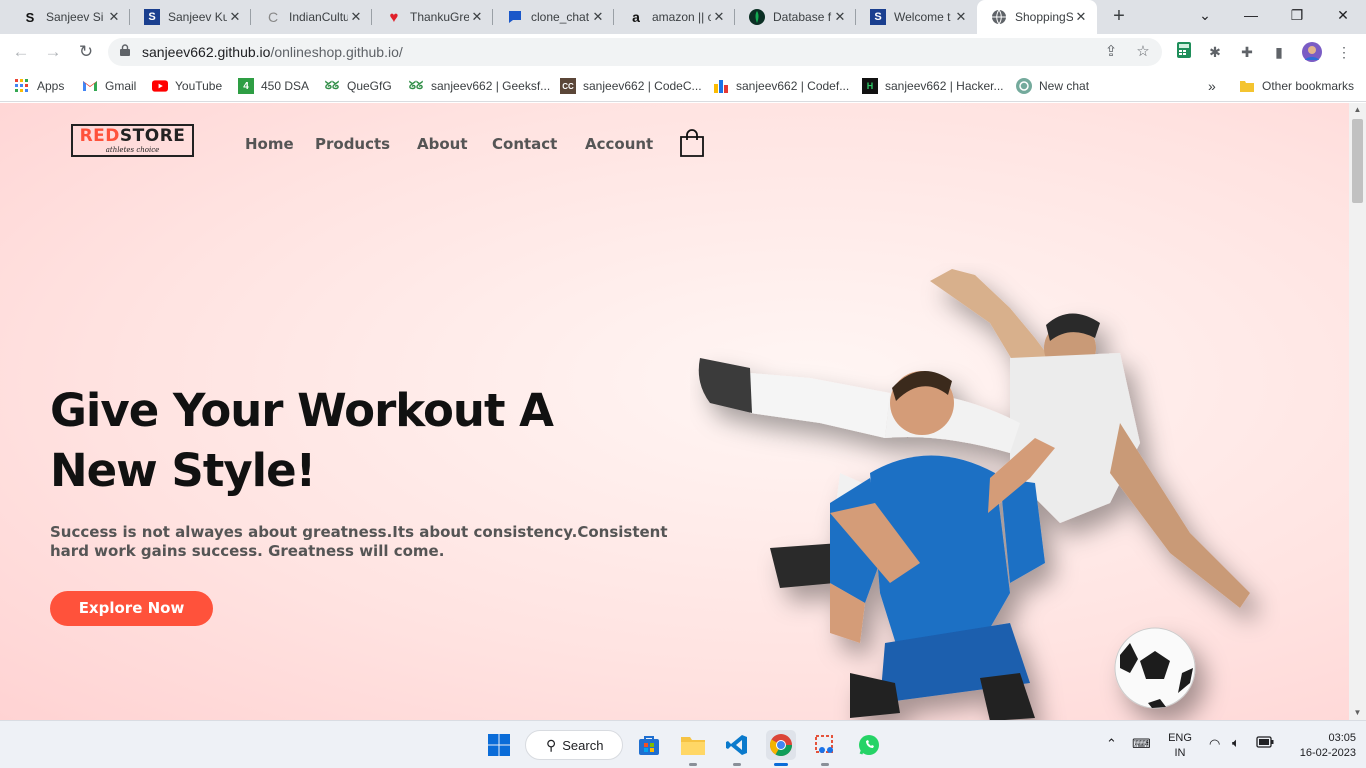 The width and height of the screenshot is (1366, 768). Describe the element at coordinates (1265, 743) in the screenshot. I see `battery-icon` at that location.